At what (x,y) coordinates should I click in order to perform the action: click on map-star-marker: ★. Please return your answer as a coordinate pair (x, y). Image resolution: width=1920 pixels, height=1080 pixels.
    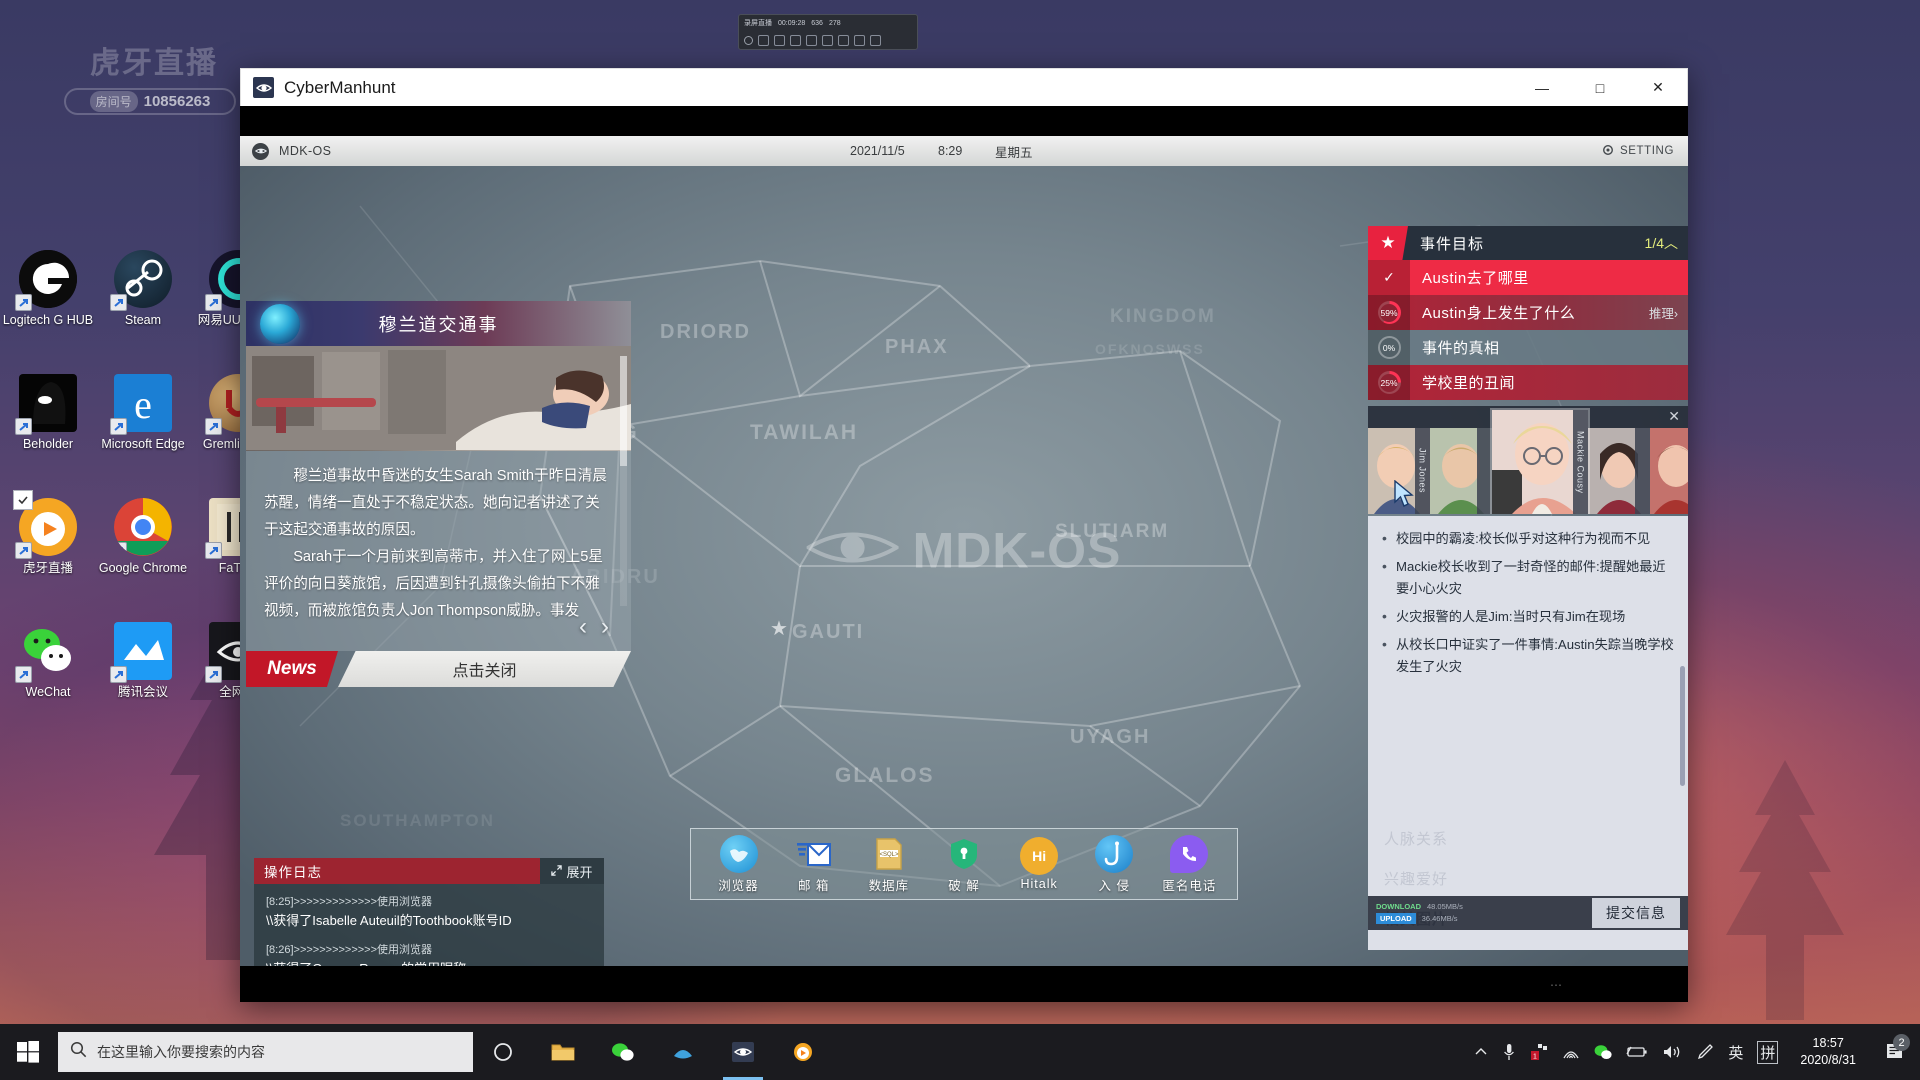
    Looking at the image, I should click on (779, 628).